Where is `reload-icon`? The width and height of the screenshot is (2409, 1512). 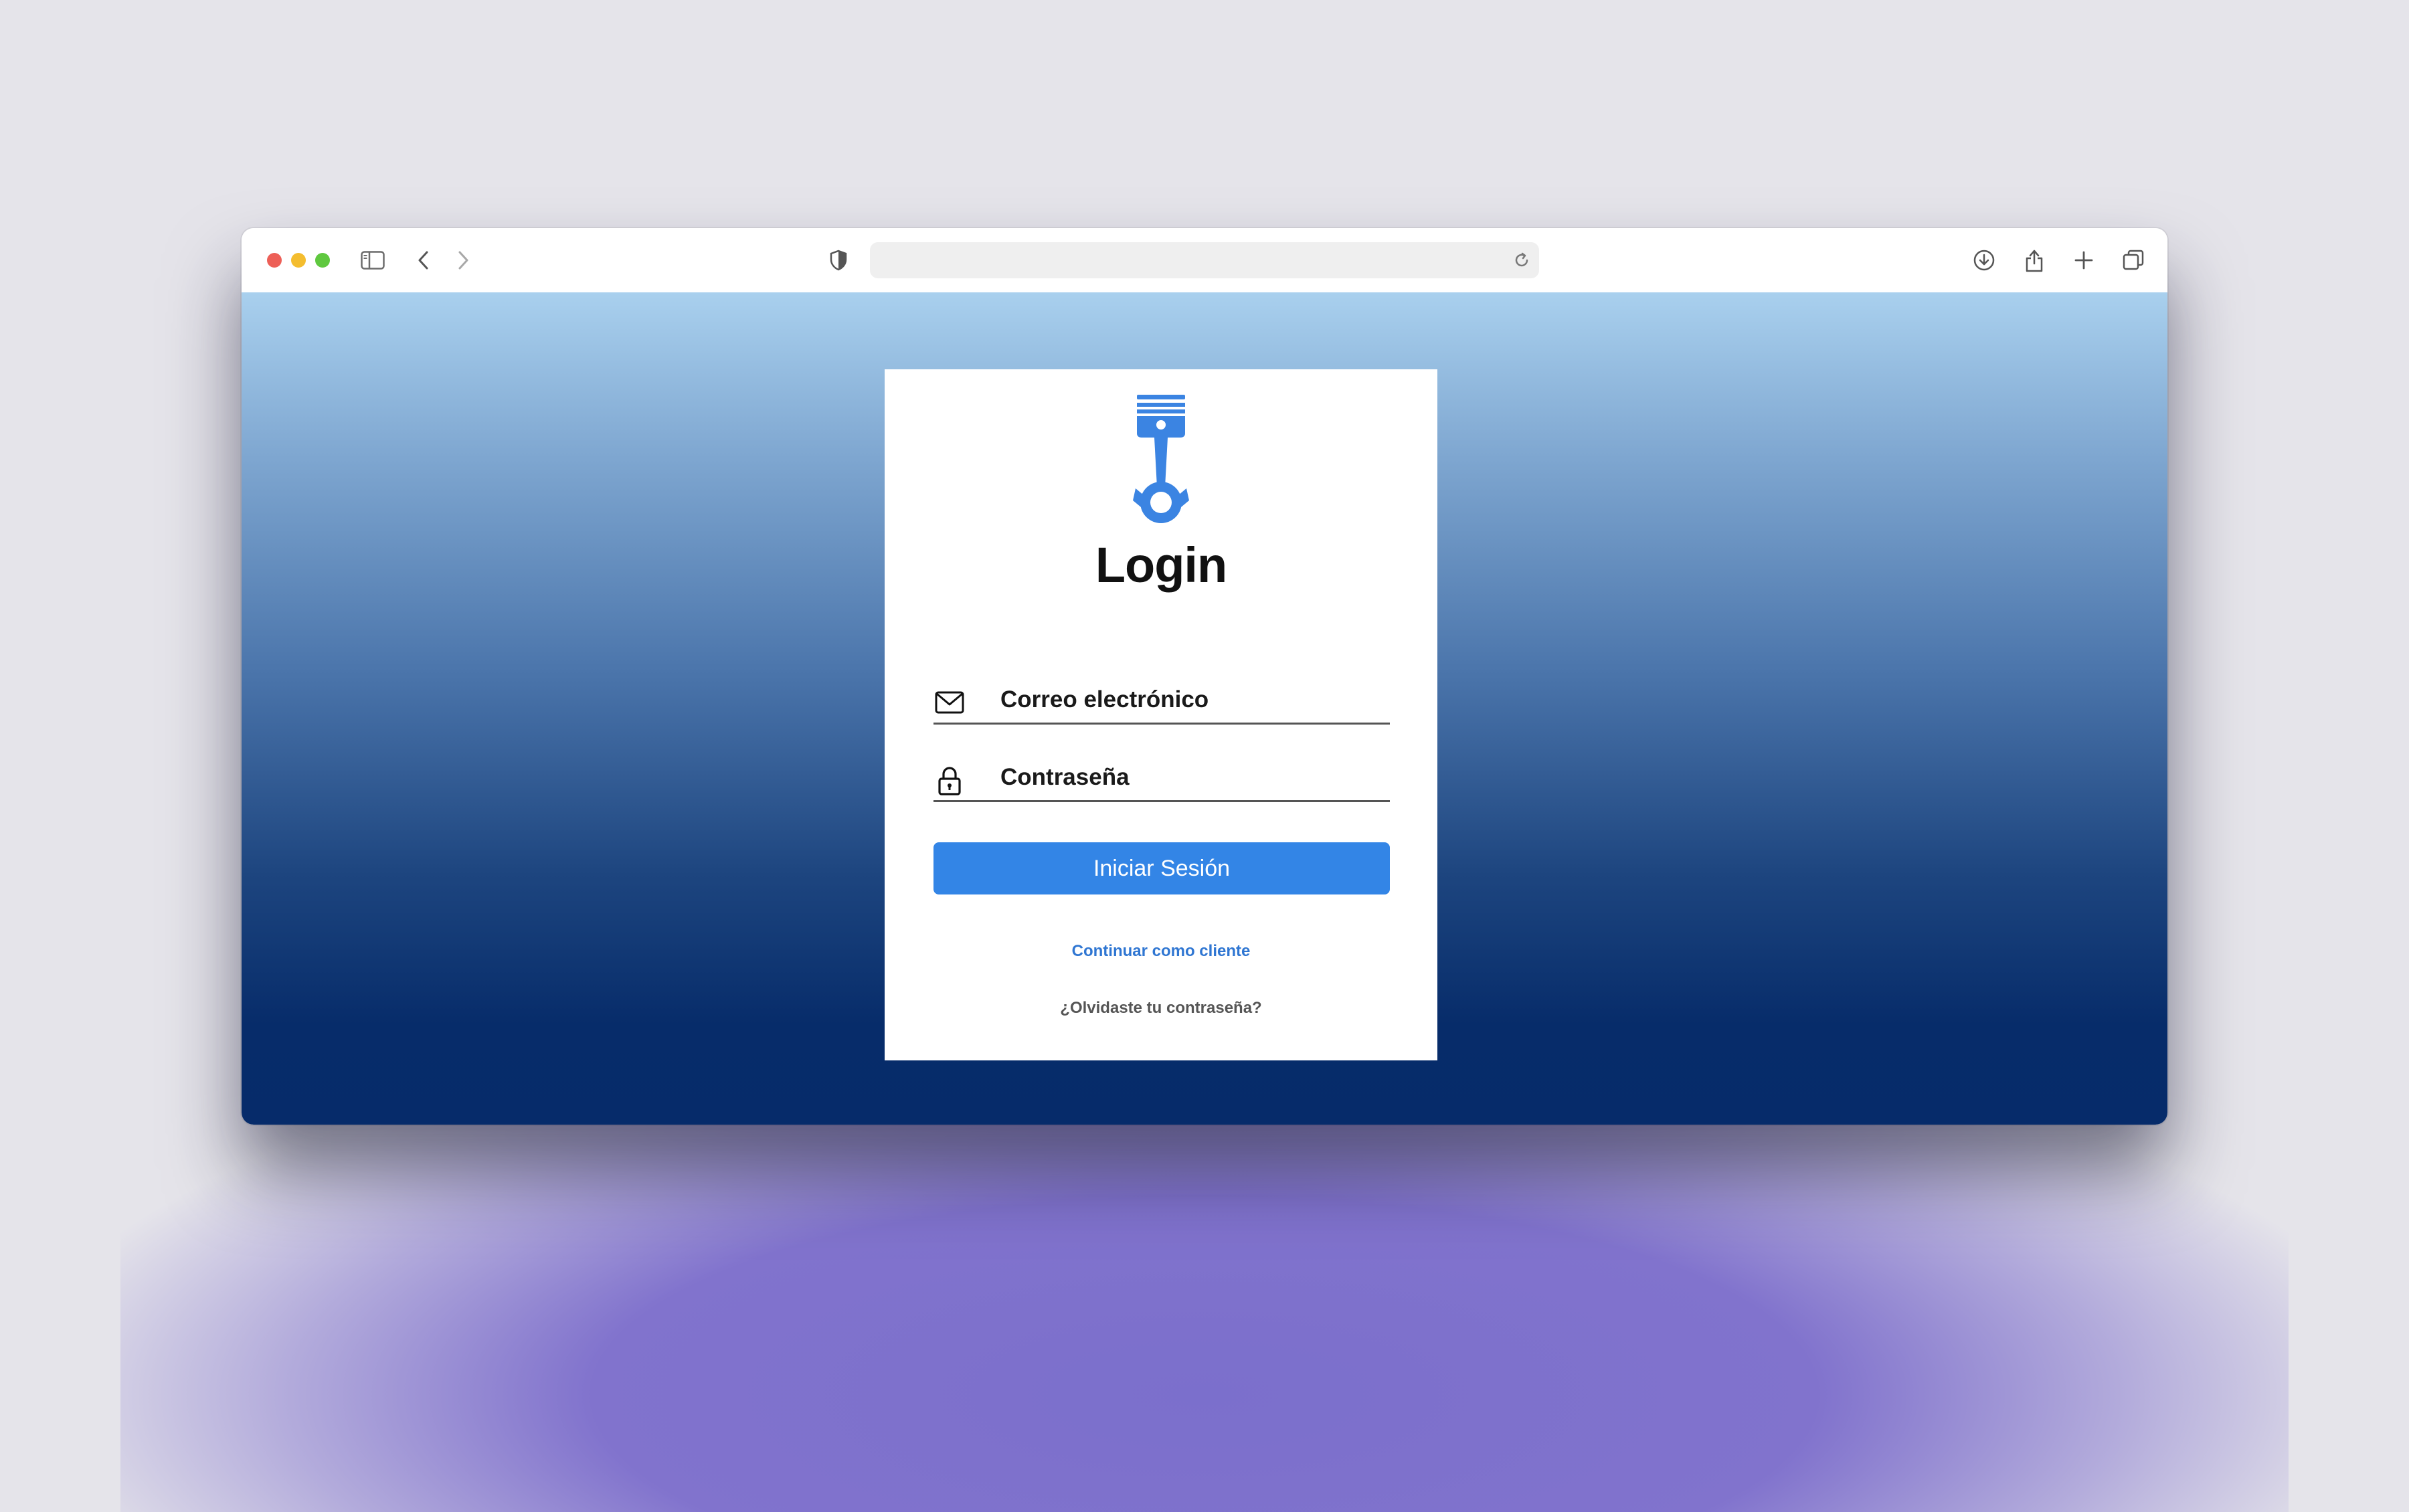
reload-icon is located at coordinates (1521, 260).